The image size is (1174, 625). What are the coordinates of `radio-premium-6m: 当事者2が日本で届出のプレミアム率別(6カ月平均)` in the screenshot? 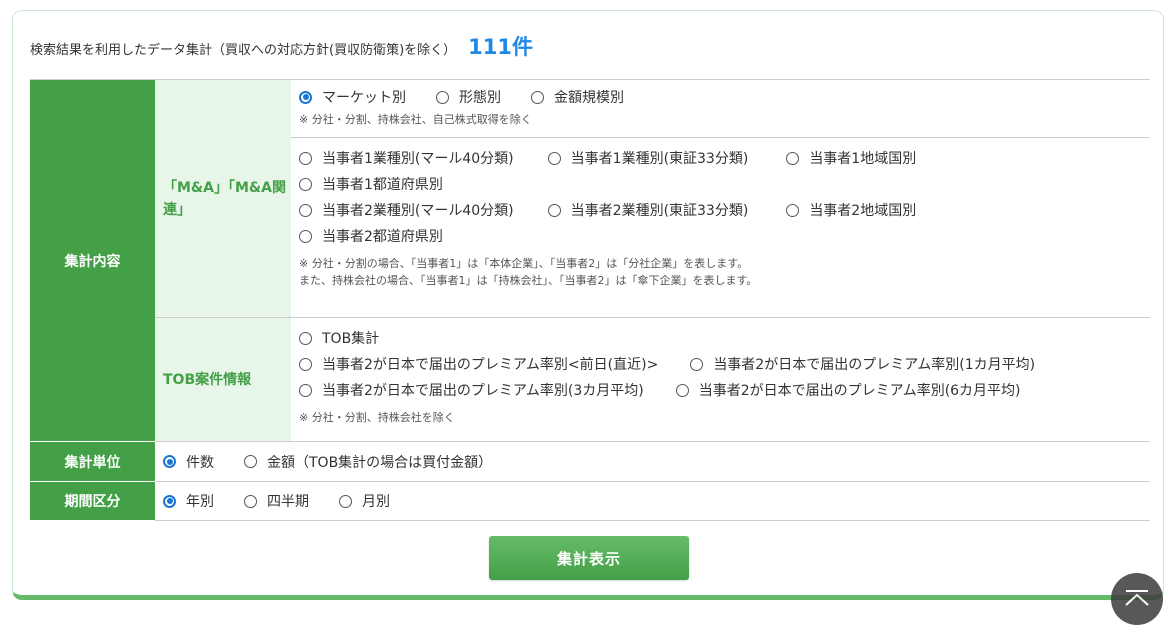 It's located at (848, 390).